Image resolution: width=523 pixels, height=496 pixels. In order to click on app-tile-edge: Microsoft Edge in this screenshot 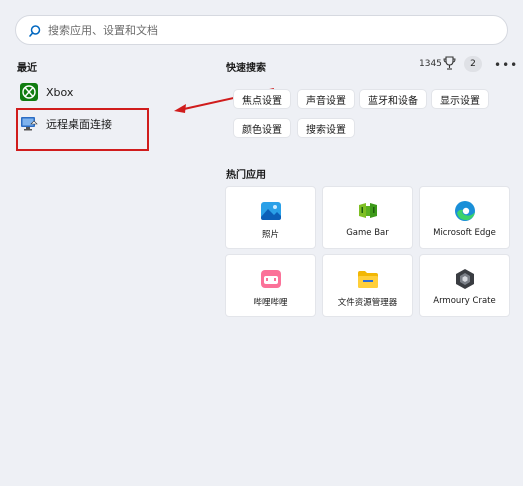, I will do `click(464, 217)`.